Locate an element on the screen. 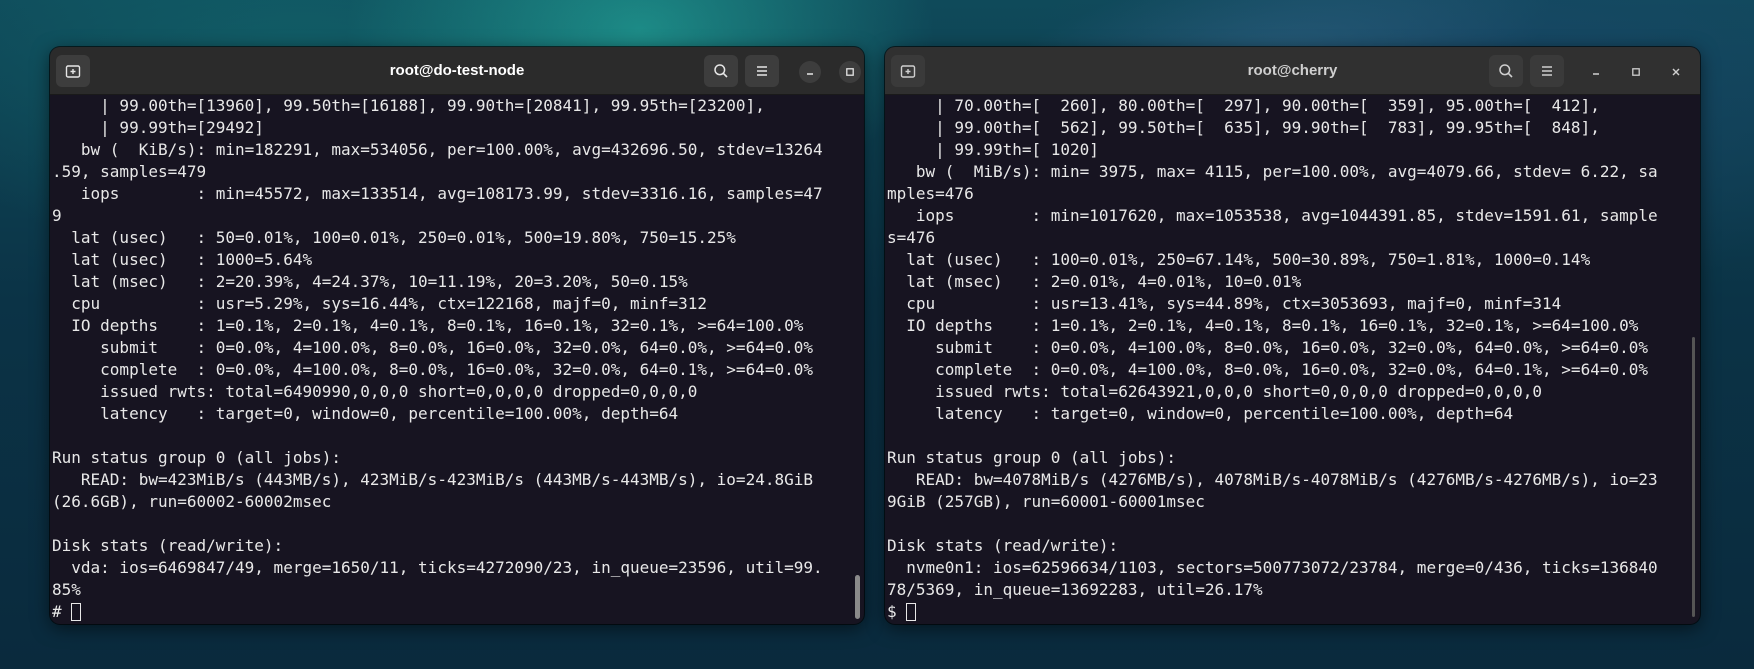 The image size is (1754, 669). shell-prompt: $ is located at coordinates (897, 611).